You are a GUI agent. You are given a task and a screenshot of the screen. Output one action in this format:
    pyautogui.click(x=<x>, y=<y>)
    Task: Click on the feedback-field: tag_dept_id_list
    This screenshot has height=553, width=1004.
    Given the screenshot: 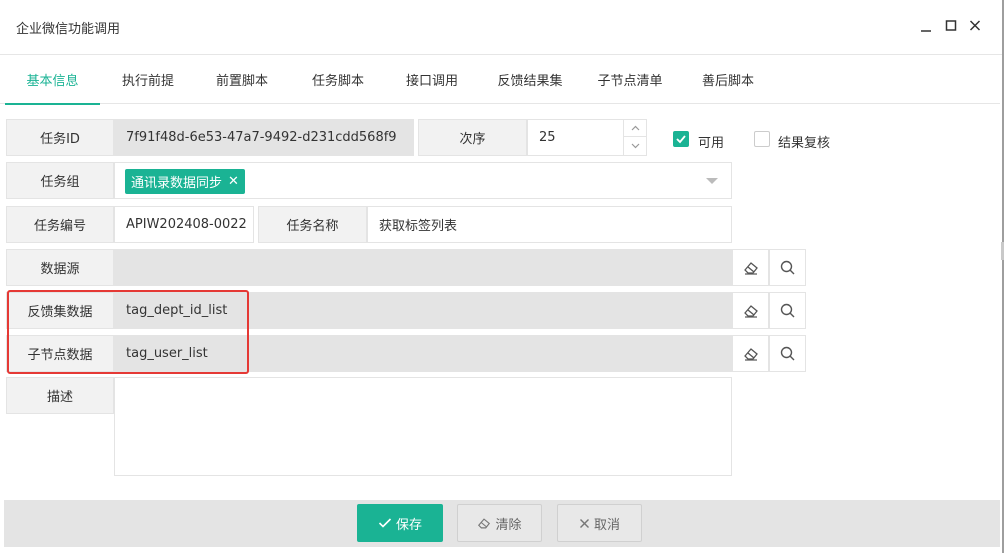 What is the action you would take?
    pyautogui.click(x=423, y=310)
    